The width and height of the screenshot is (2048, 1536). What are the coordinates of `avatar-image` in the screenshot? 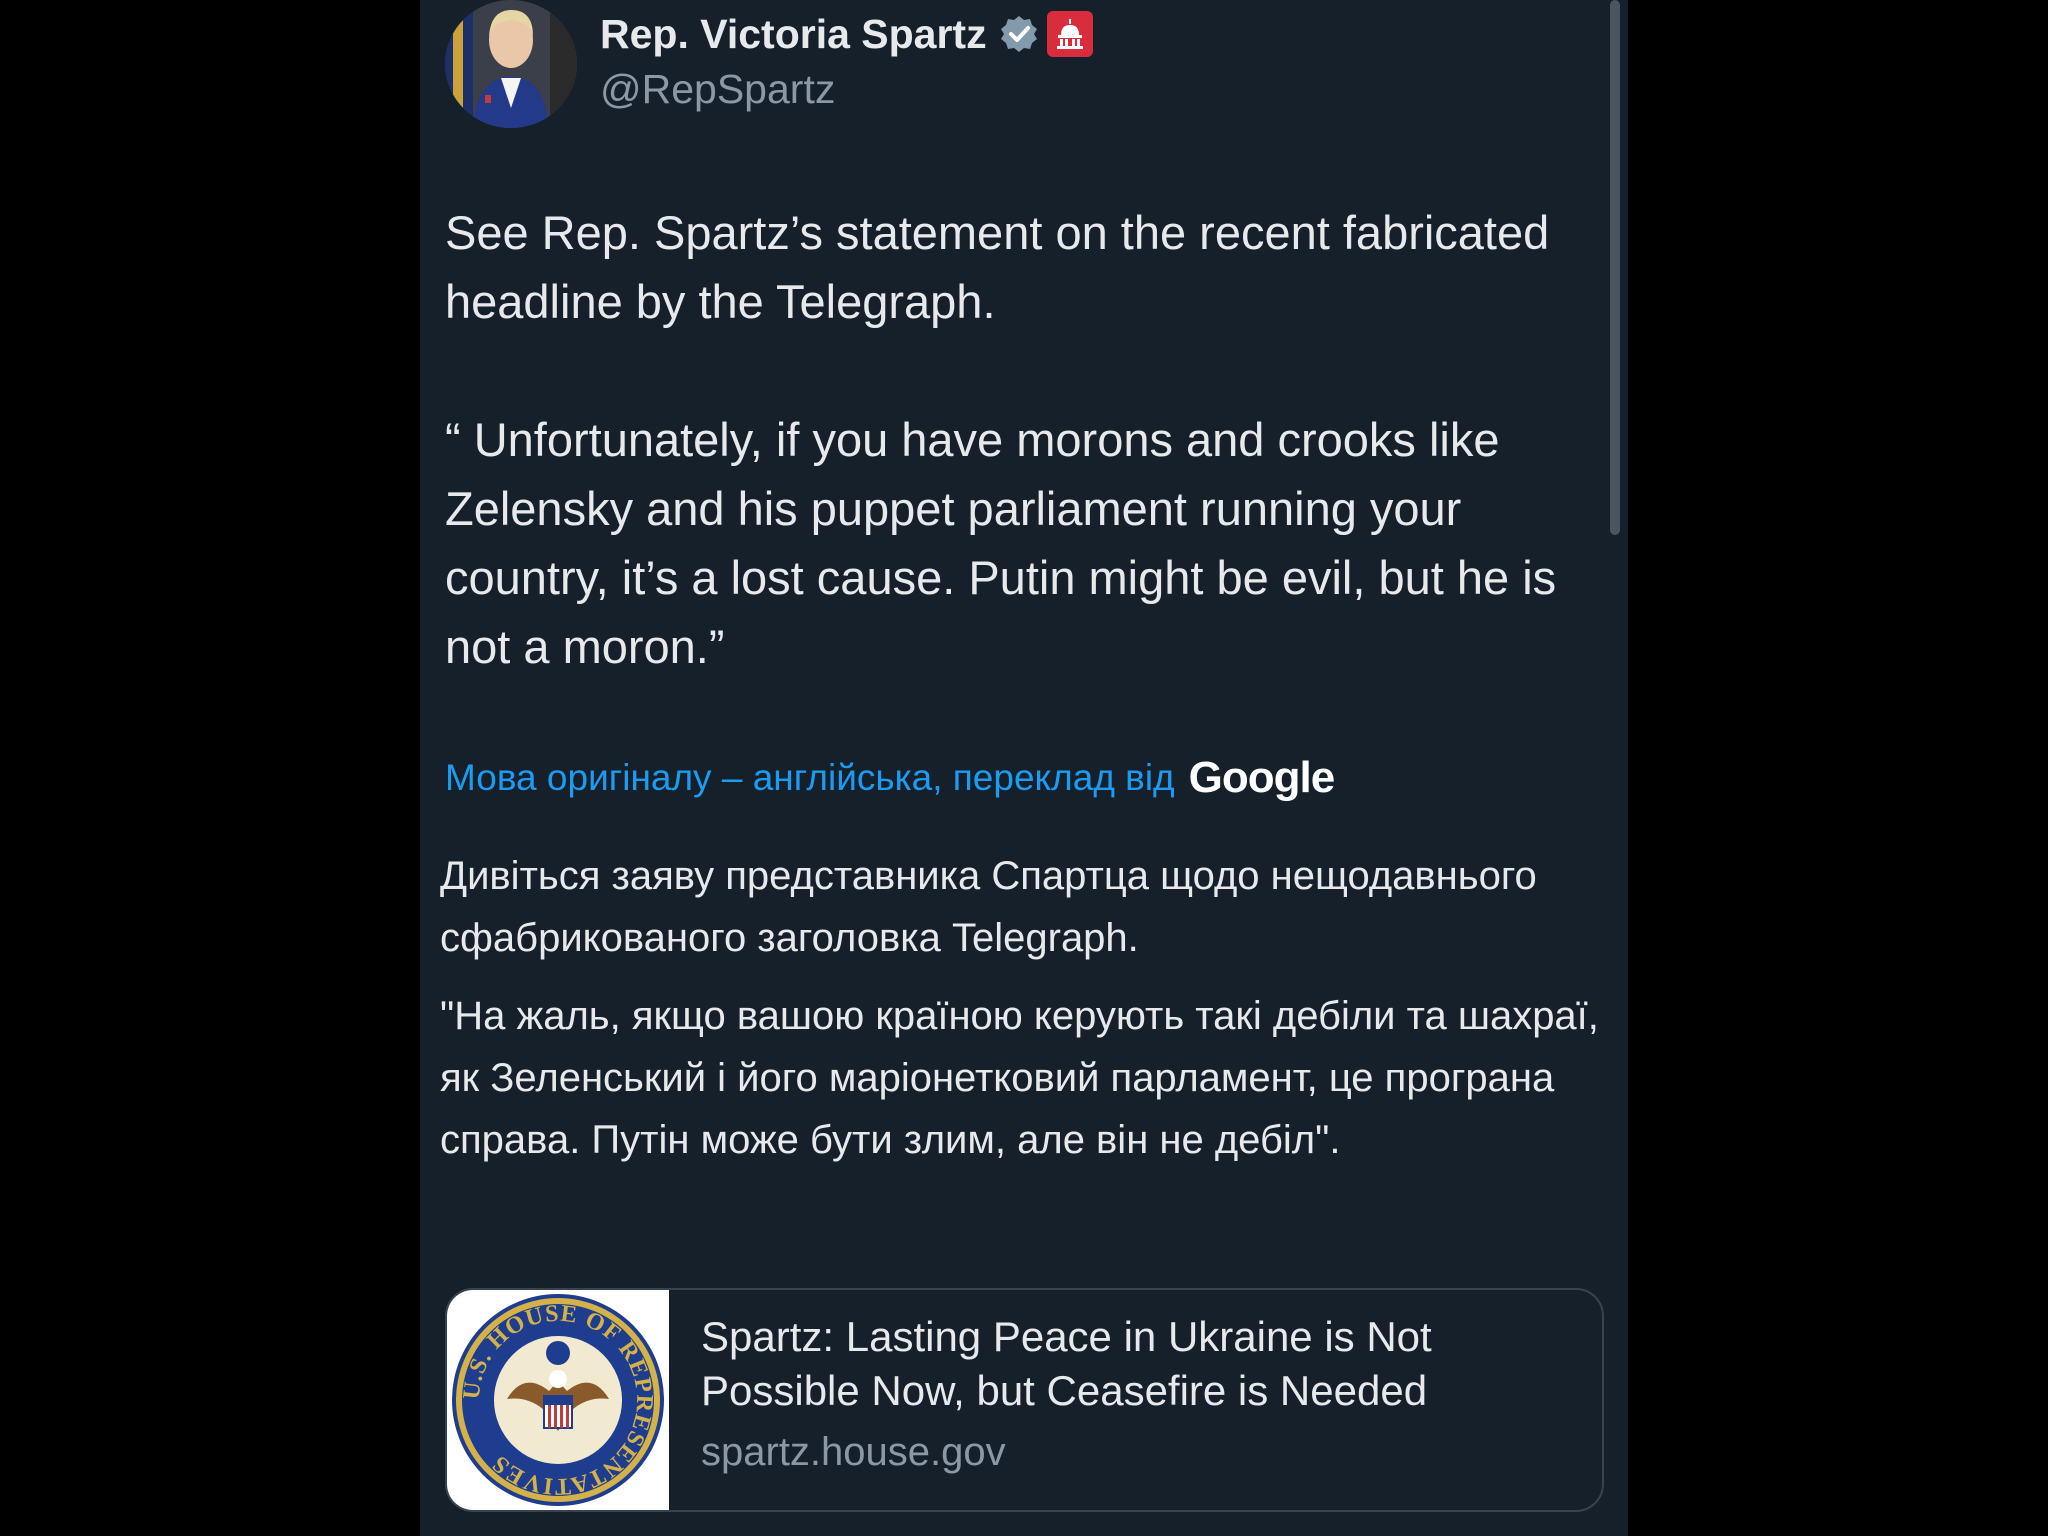 It's located at (511, 64).